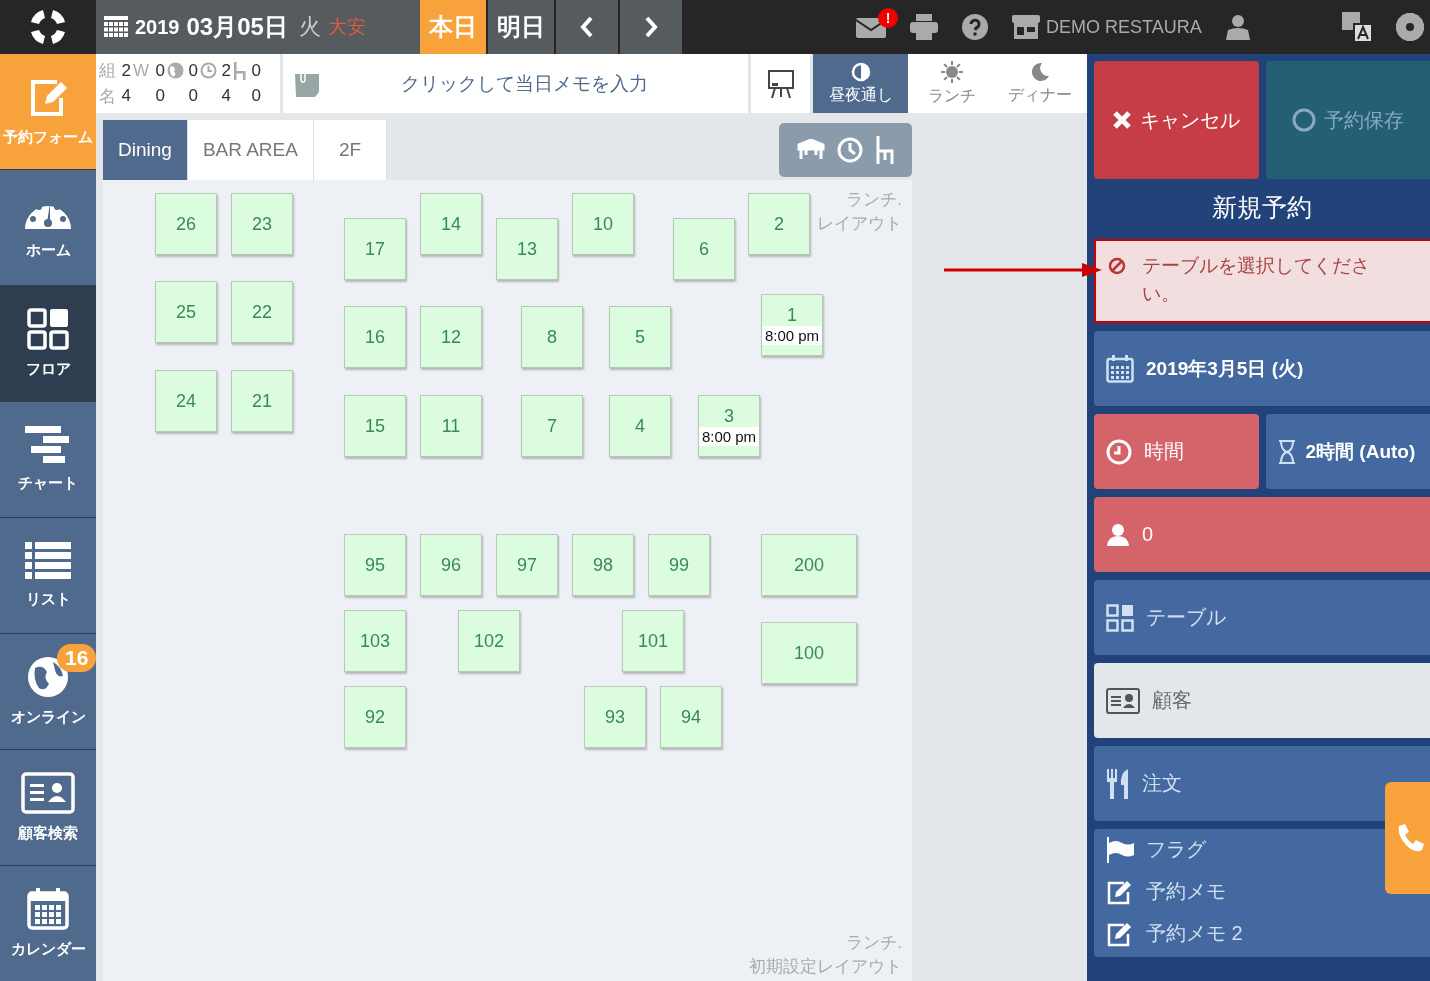  Describe the element at coordinates (108, 71) in the screenshot. I see `stat-label: 組` at that location.